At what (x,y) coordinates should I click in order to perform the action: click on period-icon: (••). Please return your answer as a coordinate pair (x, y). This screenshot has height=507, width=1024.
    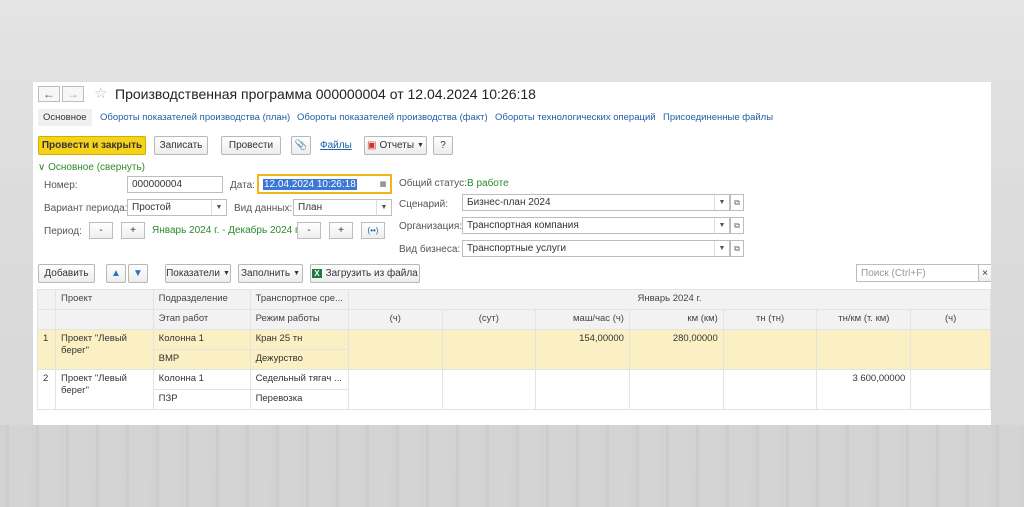
    Looking at the image, I should click on (373, 230).